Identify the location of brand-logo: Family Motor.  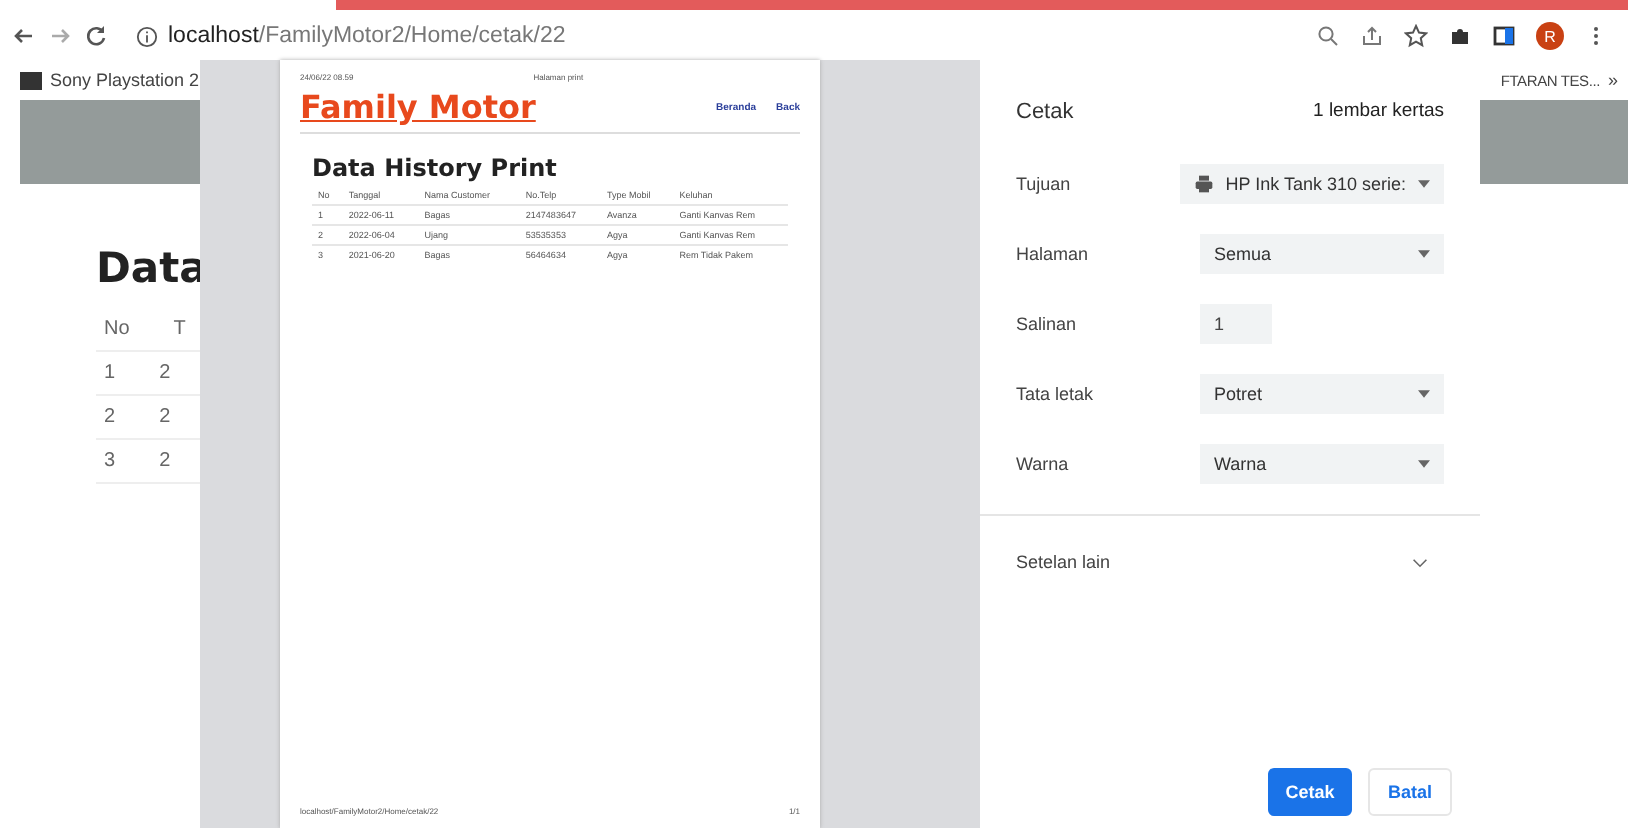
(418, 107).